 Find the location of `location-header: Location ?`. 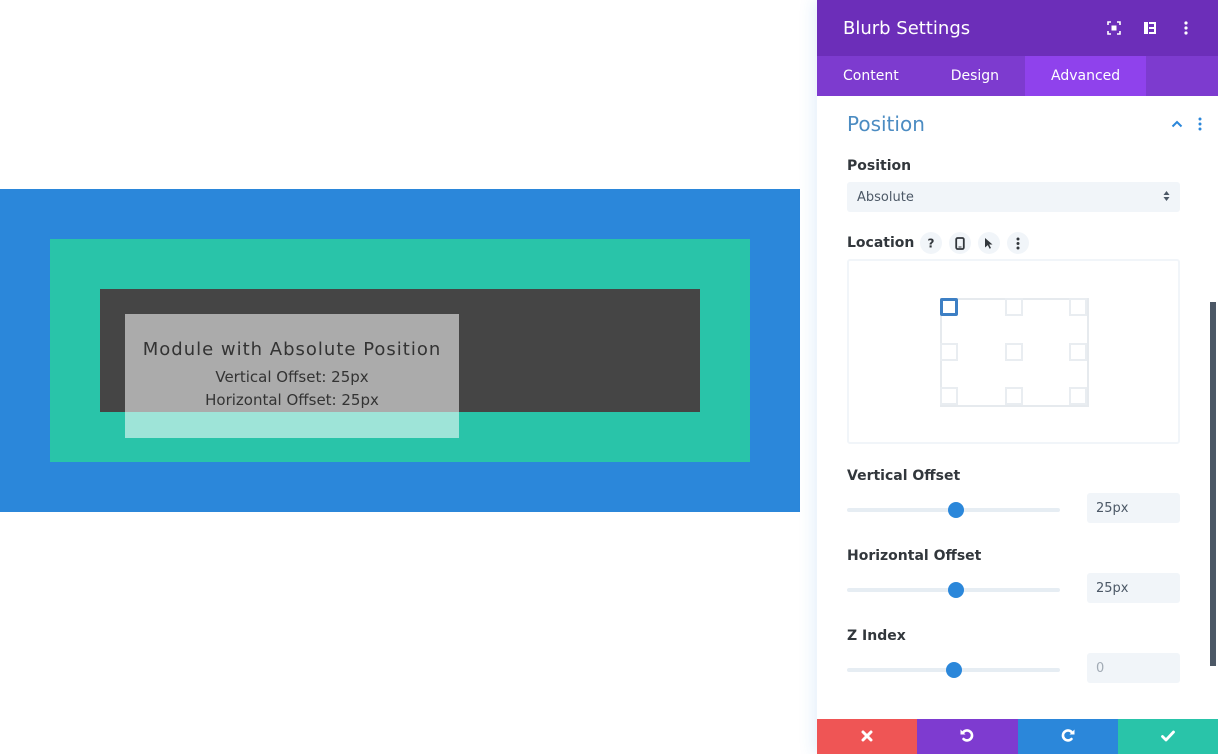

location-header: Location ? is located at coordinates (941, 243).